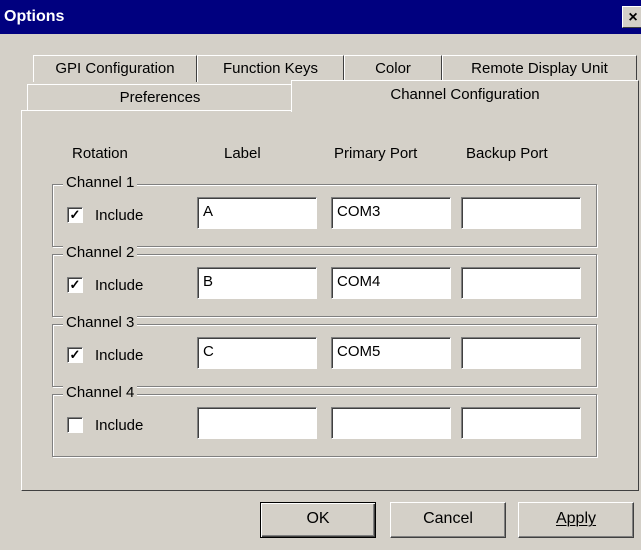 The height and width of the screenshot is (550, 641). Describe the element at coordinates (34, 16) in the screenshot. I see `window-title: Options` at that location.